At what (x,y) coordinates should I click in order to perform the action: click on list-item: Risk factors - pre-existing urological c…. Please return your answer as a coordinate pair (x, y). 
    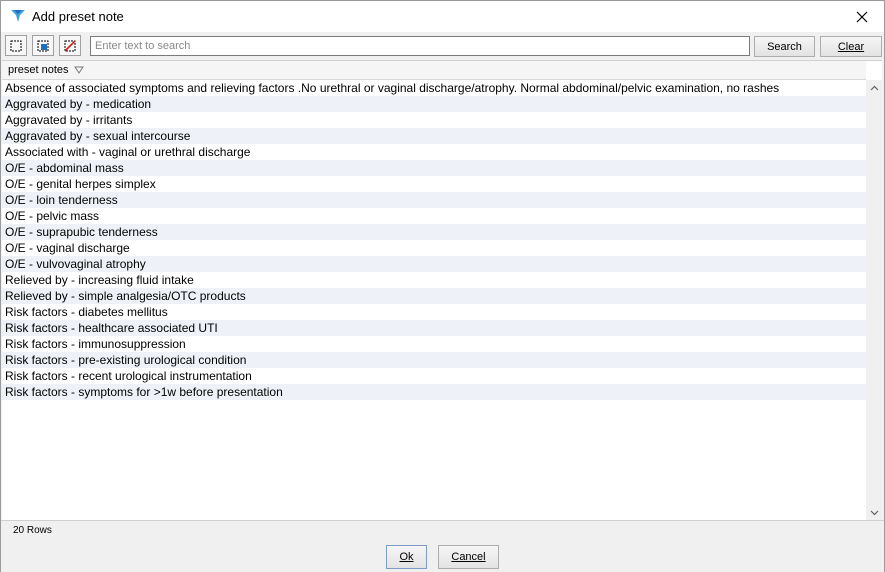
    Looking at the image, I should click on (434, 360).